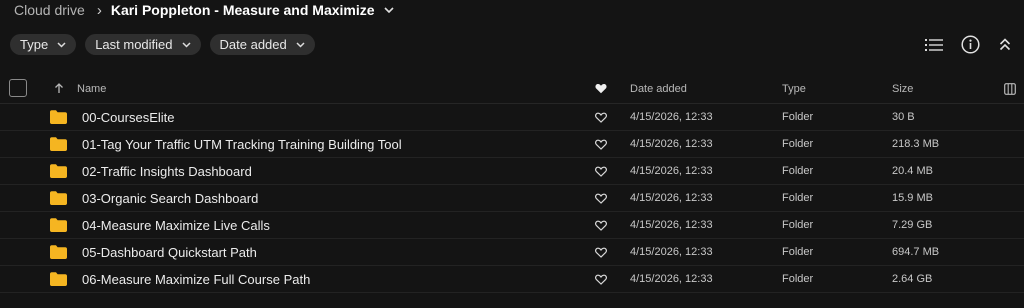  What do you see at coordinates (167, 171) in the screenshot?
I see `file-name: 02-Traffic Insights Dashboard` at bounding box center [167, 171].